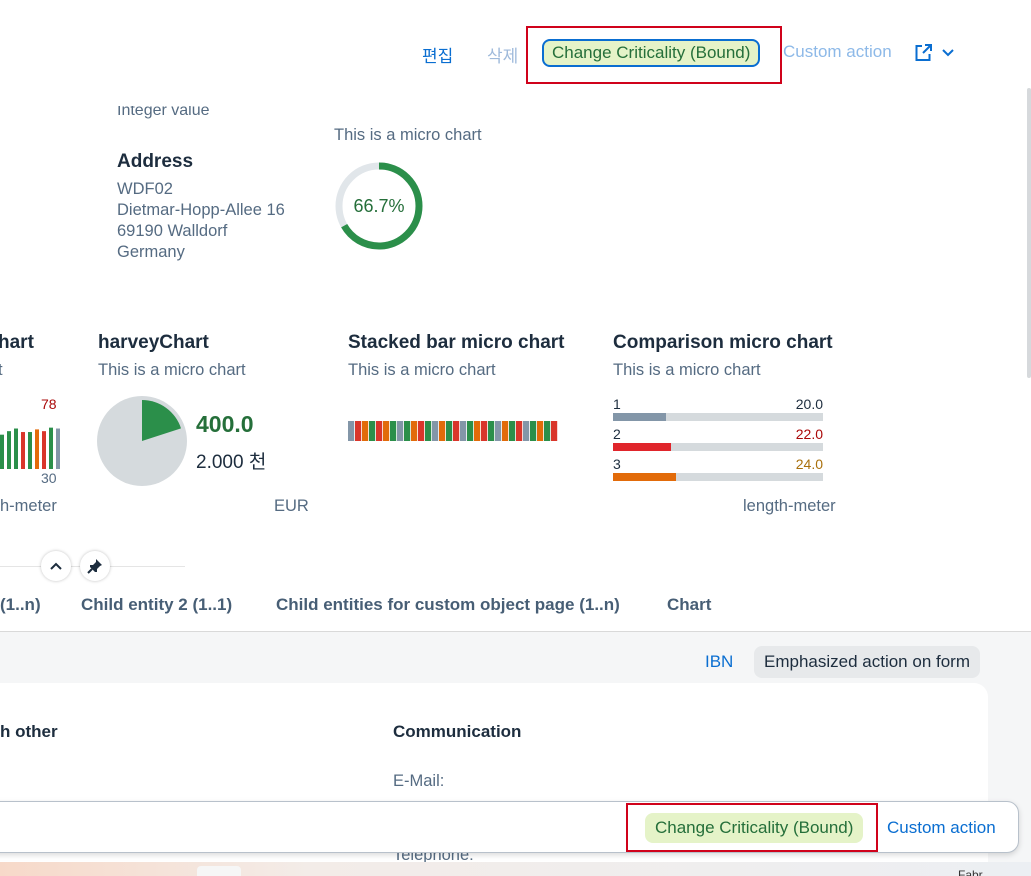 This screenshot has height=876, width=1031. I want to click on vertical-scrollbar, so click(1029, 233).